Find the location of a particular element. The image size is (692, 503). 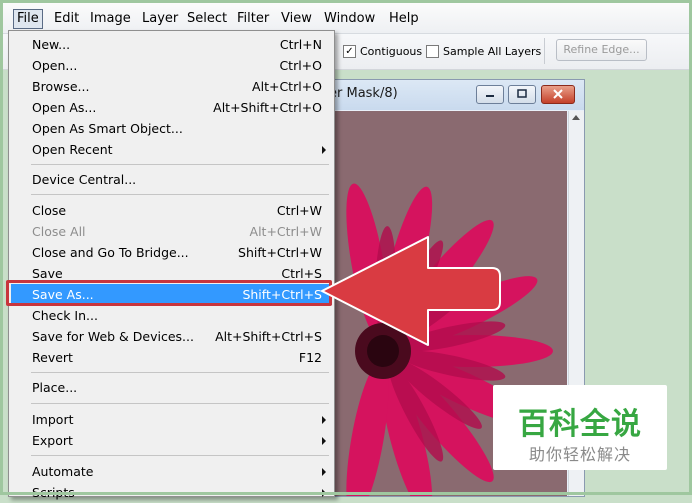

watermark-logo: 百科全说 助你轻松解决 is located at coordinates (580, 427).